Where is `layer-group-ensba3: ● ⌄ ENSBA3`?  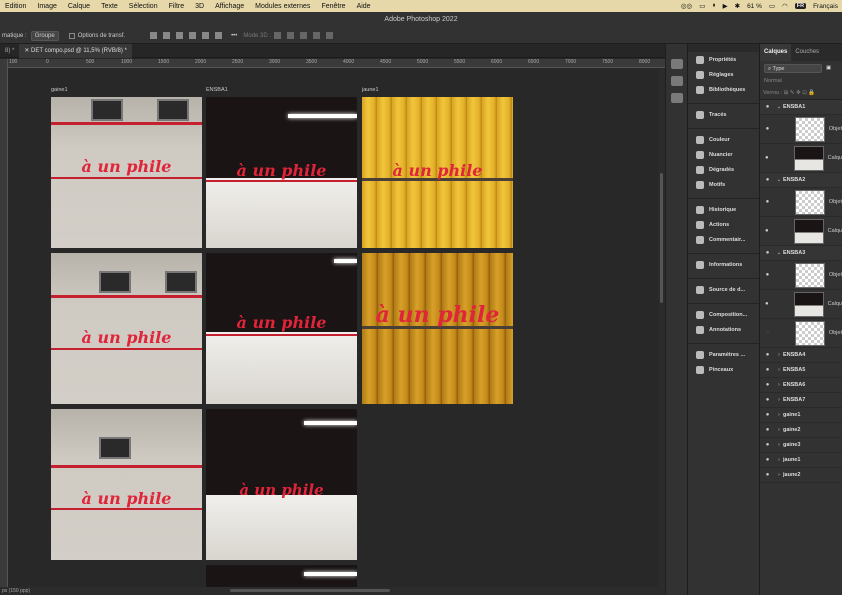
layer-group-ensba3: ● ⌄ ENSBA3 is located at coordinates (801, 253).